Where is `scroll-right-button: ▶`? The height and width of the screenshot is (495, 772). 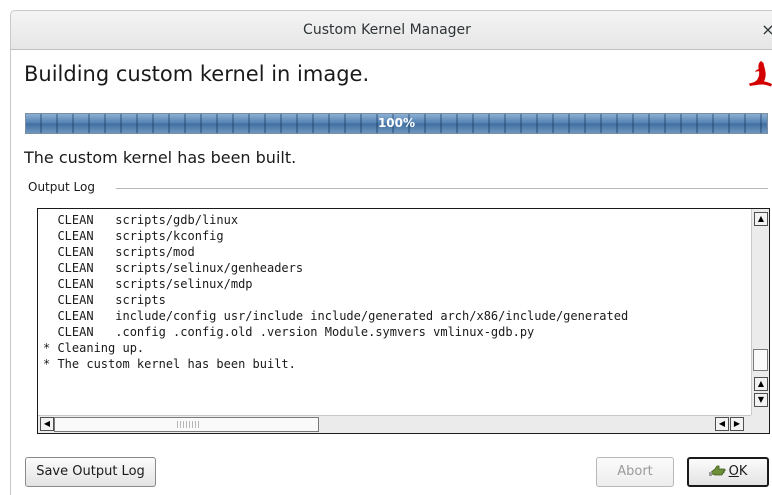
scroll-right-button: ▶ is located at coordinates (737, 424).